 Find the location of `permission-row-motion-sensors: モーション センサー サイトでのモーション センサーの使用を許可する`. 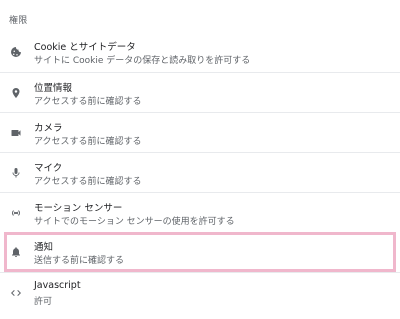

permission-row-motion-sensors: モーション センサー サイトでのモーション センサーの使用を許可する is located at coordinates (200, 212).